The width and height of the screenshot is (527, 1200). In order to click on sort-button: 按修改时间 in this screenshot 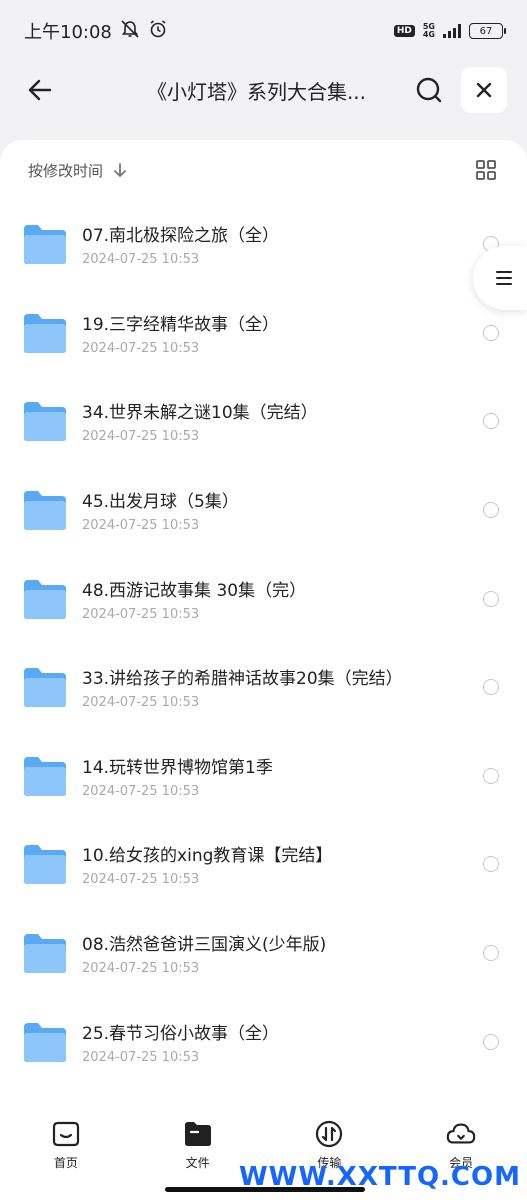, I will do `click(77, 170)`.